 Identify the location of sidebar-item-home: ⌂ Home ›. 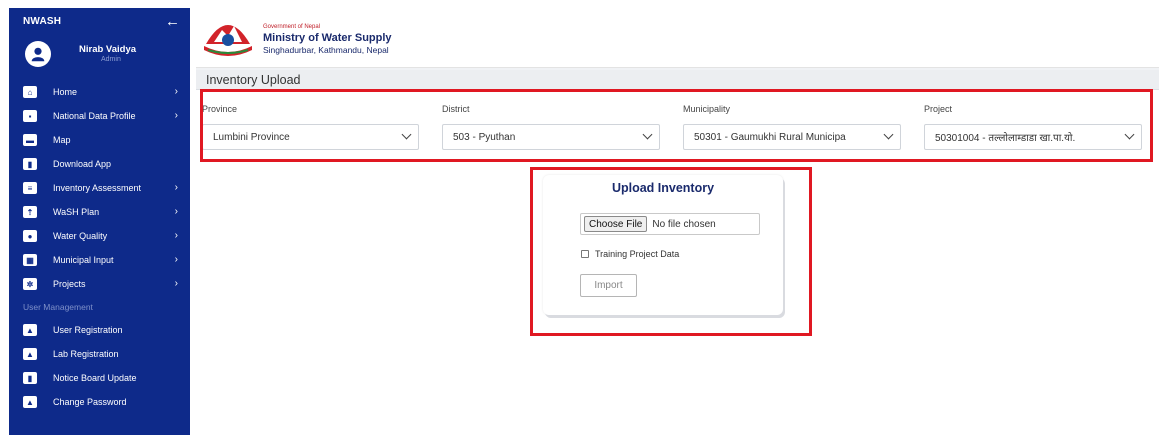
(99, 92).